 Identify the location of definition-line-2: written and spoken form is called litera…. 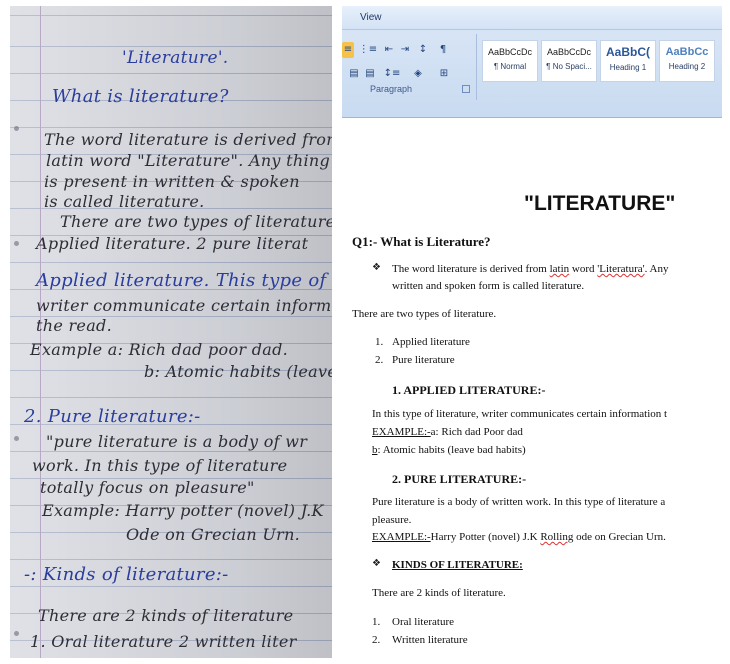
(488, 286).